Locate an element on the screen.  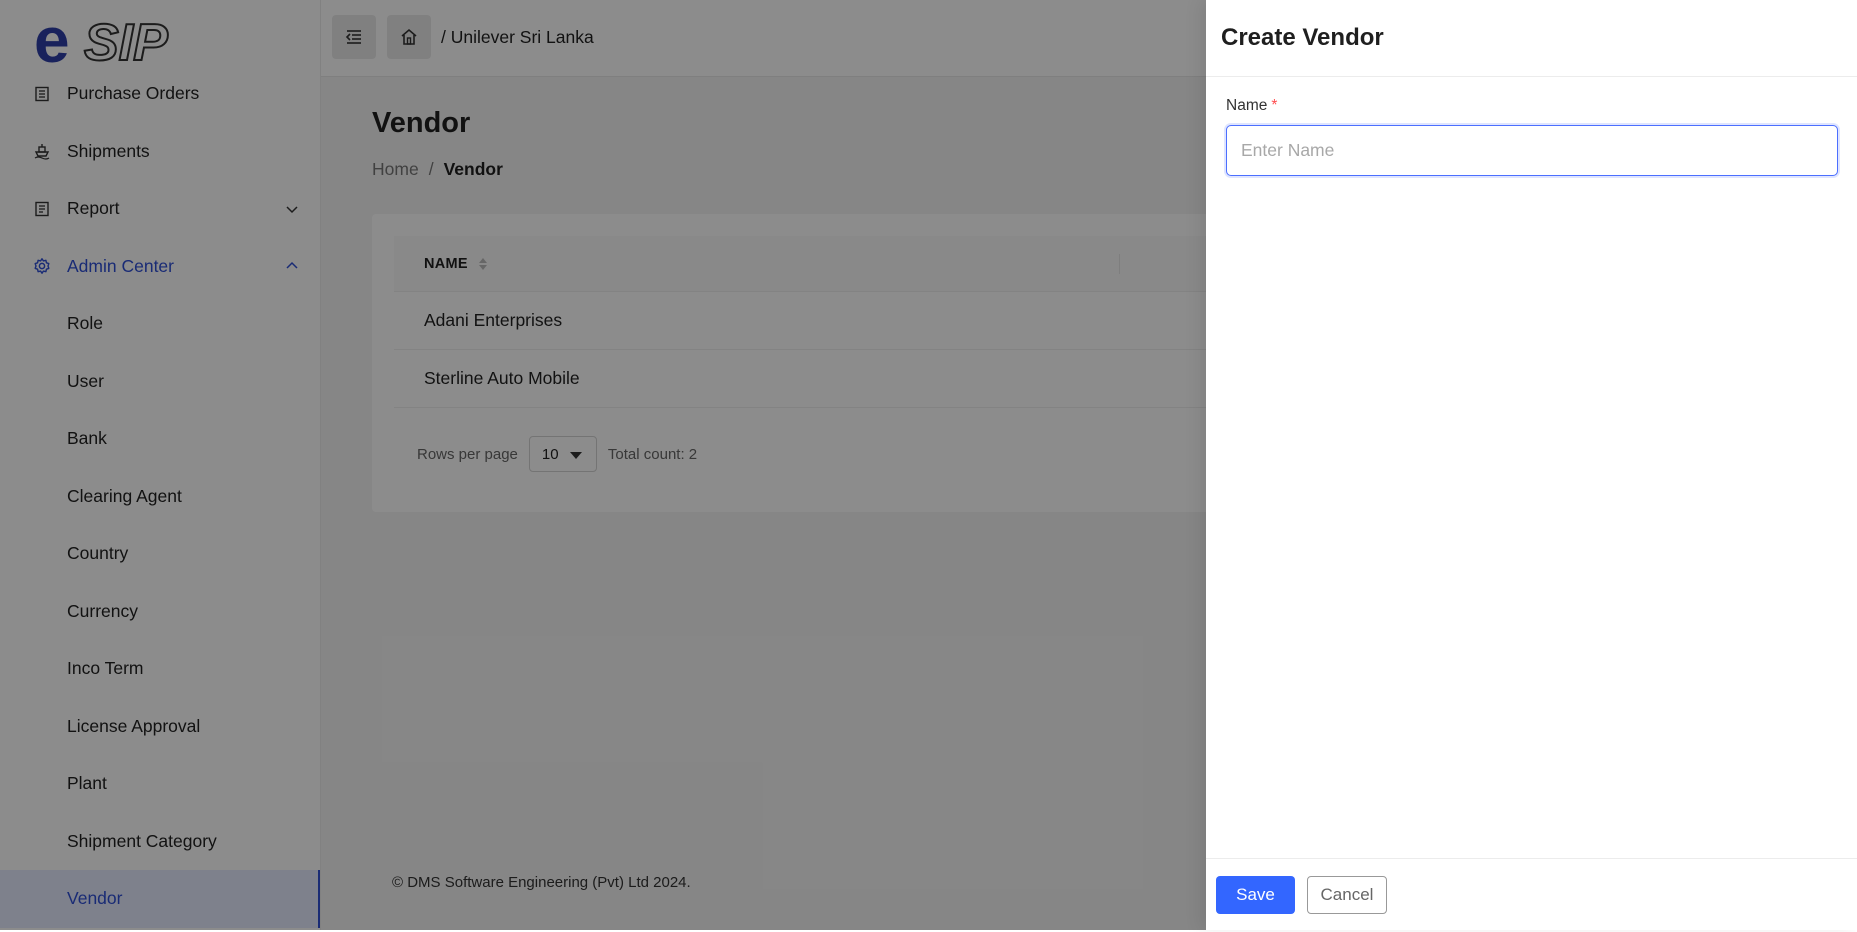
drawer-header: Create Vendor is located at coordinates (1531, 38).